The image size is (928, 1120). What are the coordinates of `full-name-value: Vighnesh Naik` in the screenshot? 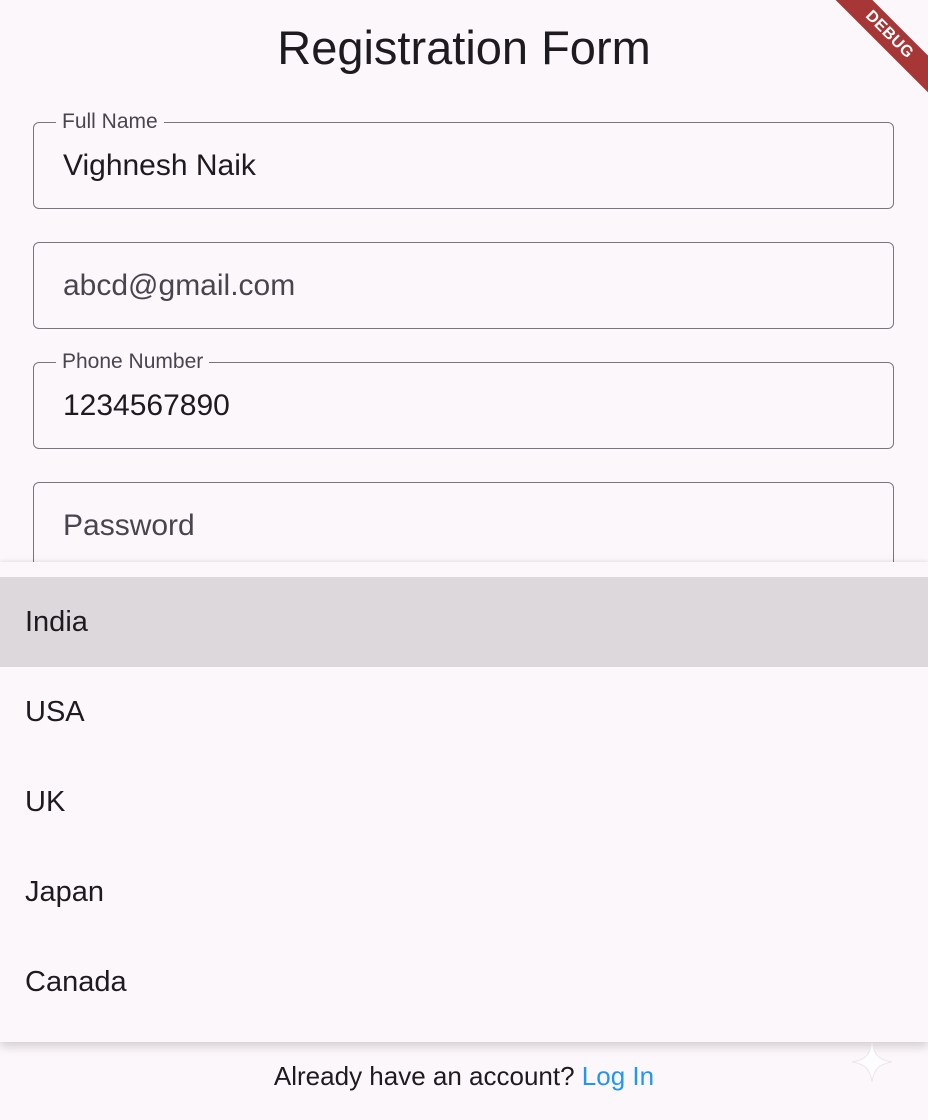 It's located at (159, 165).